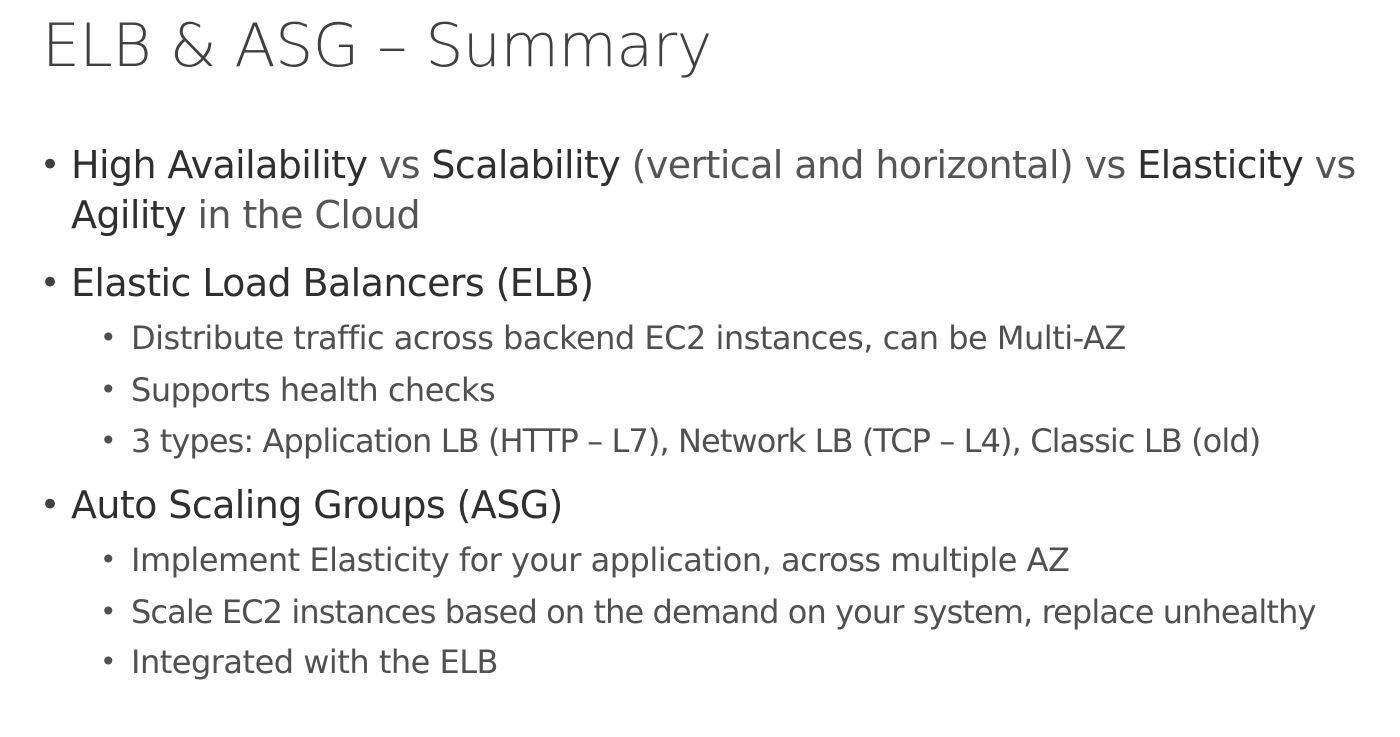 The height and width of the screenshot is (737, 1400). I want to click on term-high-availability: High Availability, so click(219, 165).